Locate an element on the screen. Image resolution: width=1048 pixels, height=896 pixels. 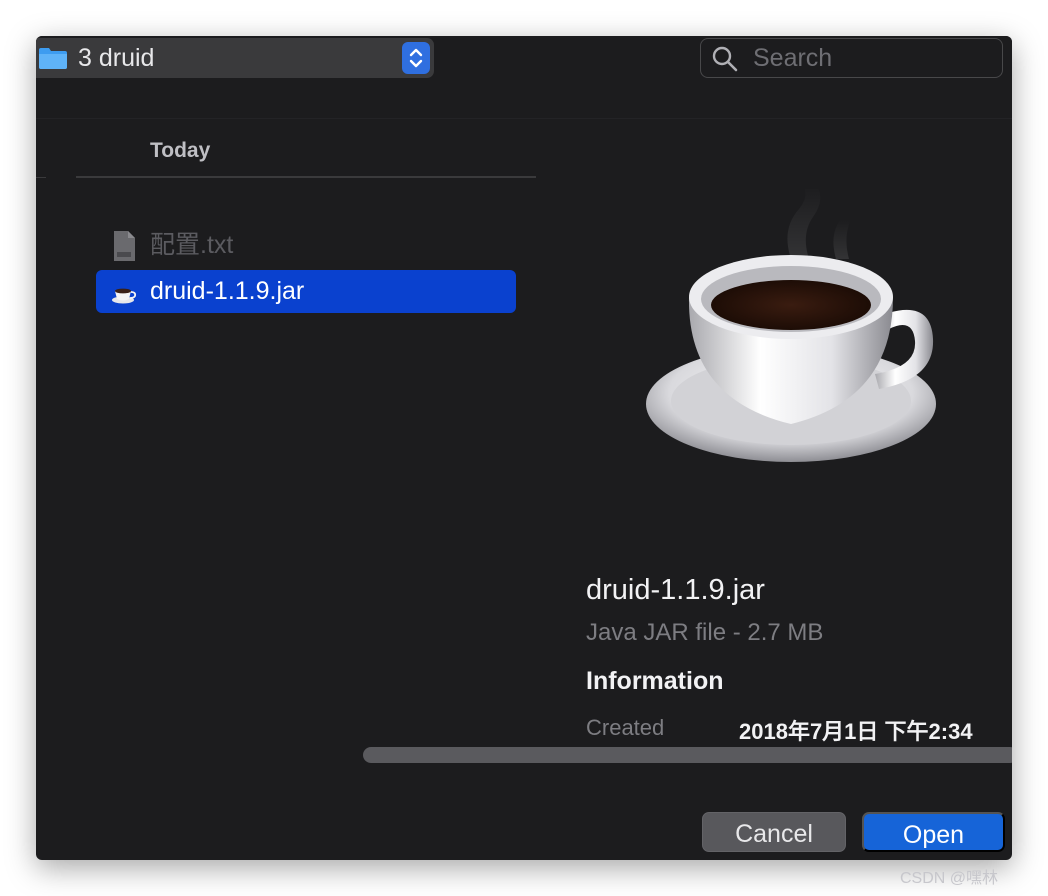
watermark: CSDN @嘿林 is located at coordinates (949, 878).